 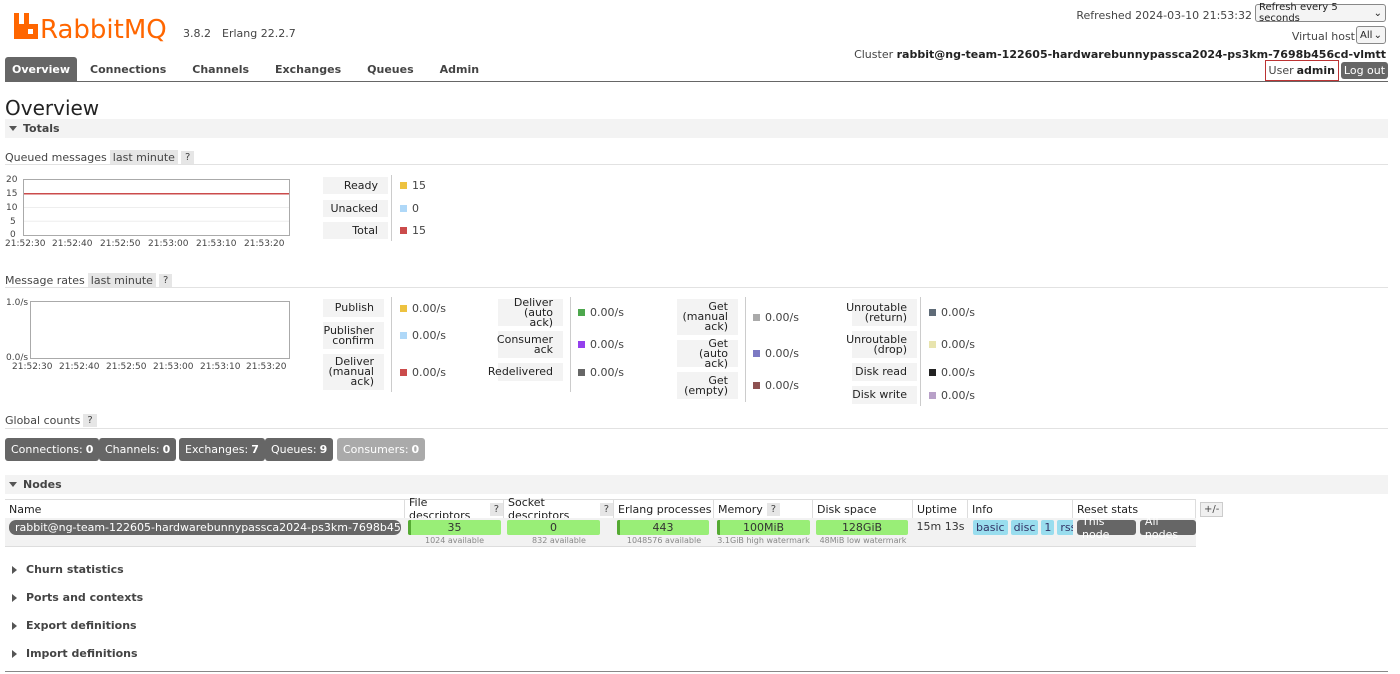 I want to click on sd-help-button: ?, so click(x=606, y=509).